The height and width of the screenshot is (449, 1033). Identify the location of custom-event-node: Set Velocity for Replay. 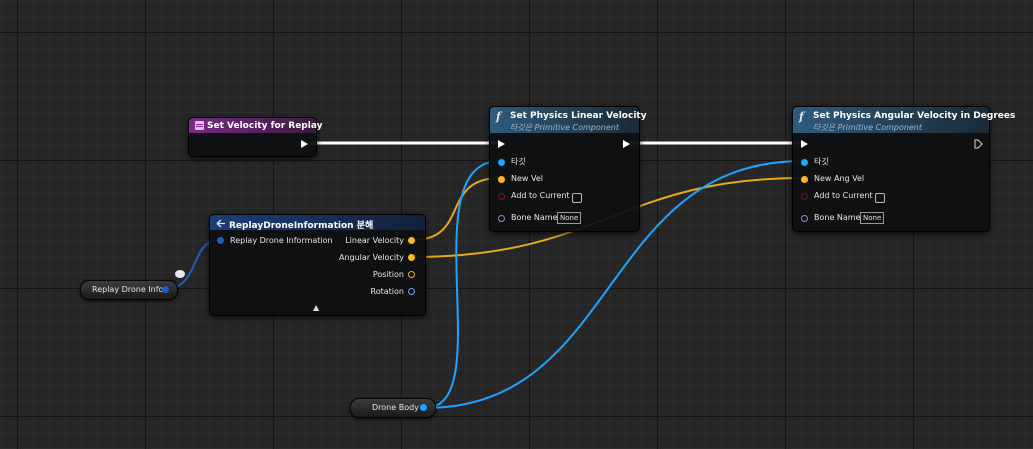
(255, 137).